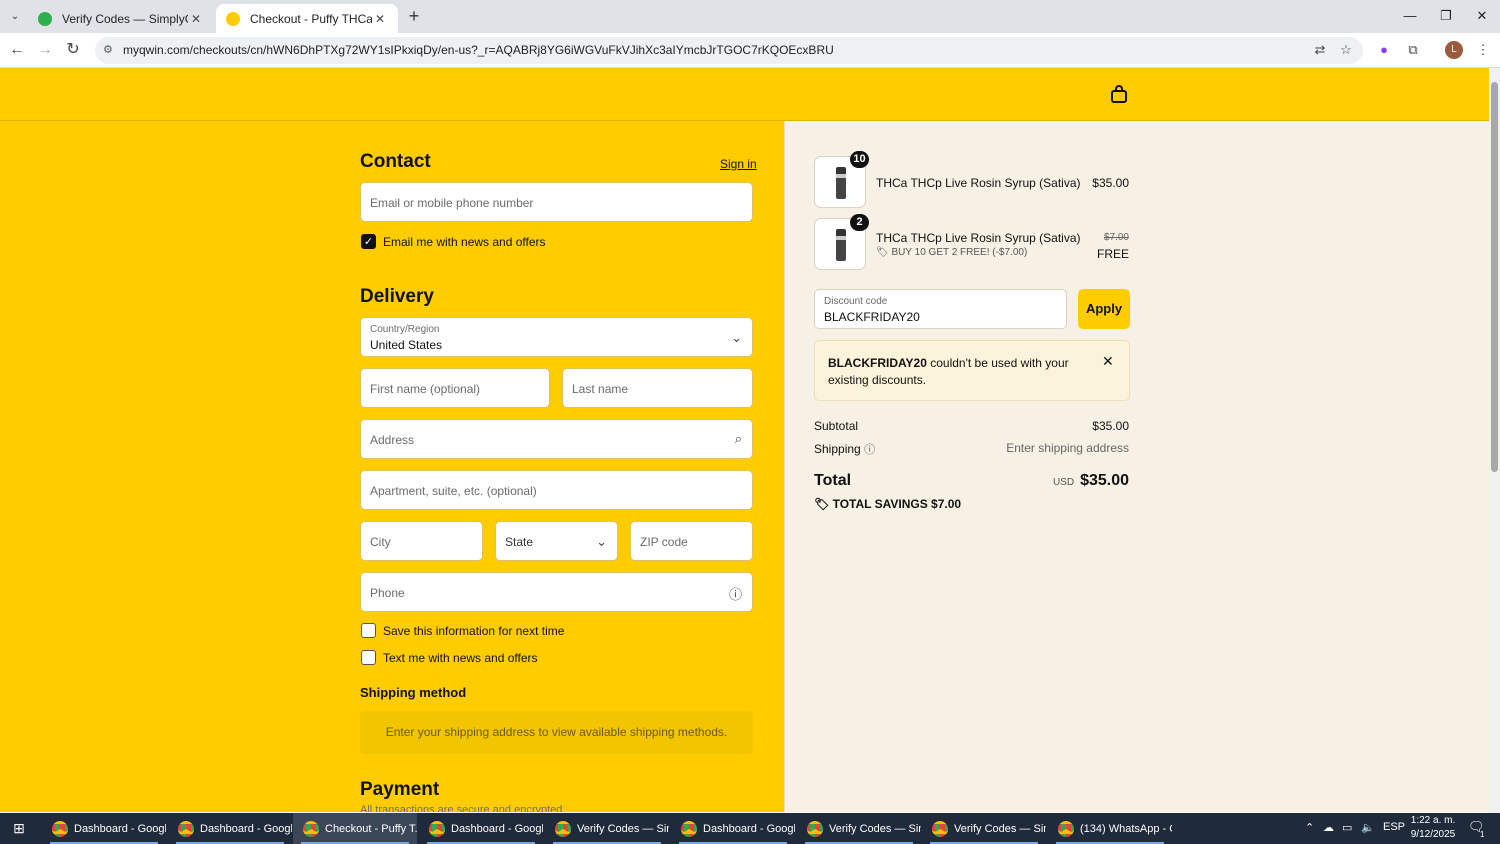 The width and height of the screenshot is (1500, 844). Describe the element at coordinates (859, 159) in the screenshot. I see `quantity-badge: 10` at that location.